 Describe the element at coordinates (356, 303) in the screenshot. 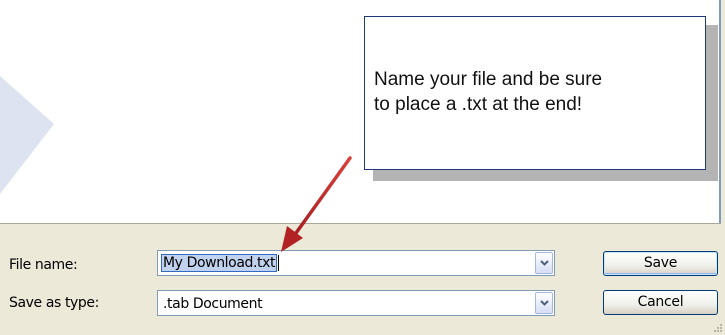

I see `save-as-type-select: .tab Document` at that location.